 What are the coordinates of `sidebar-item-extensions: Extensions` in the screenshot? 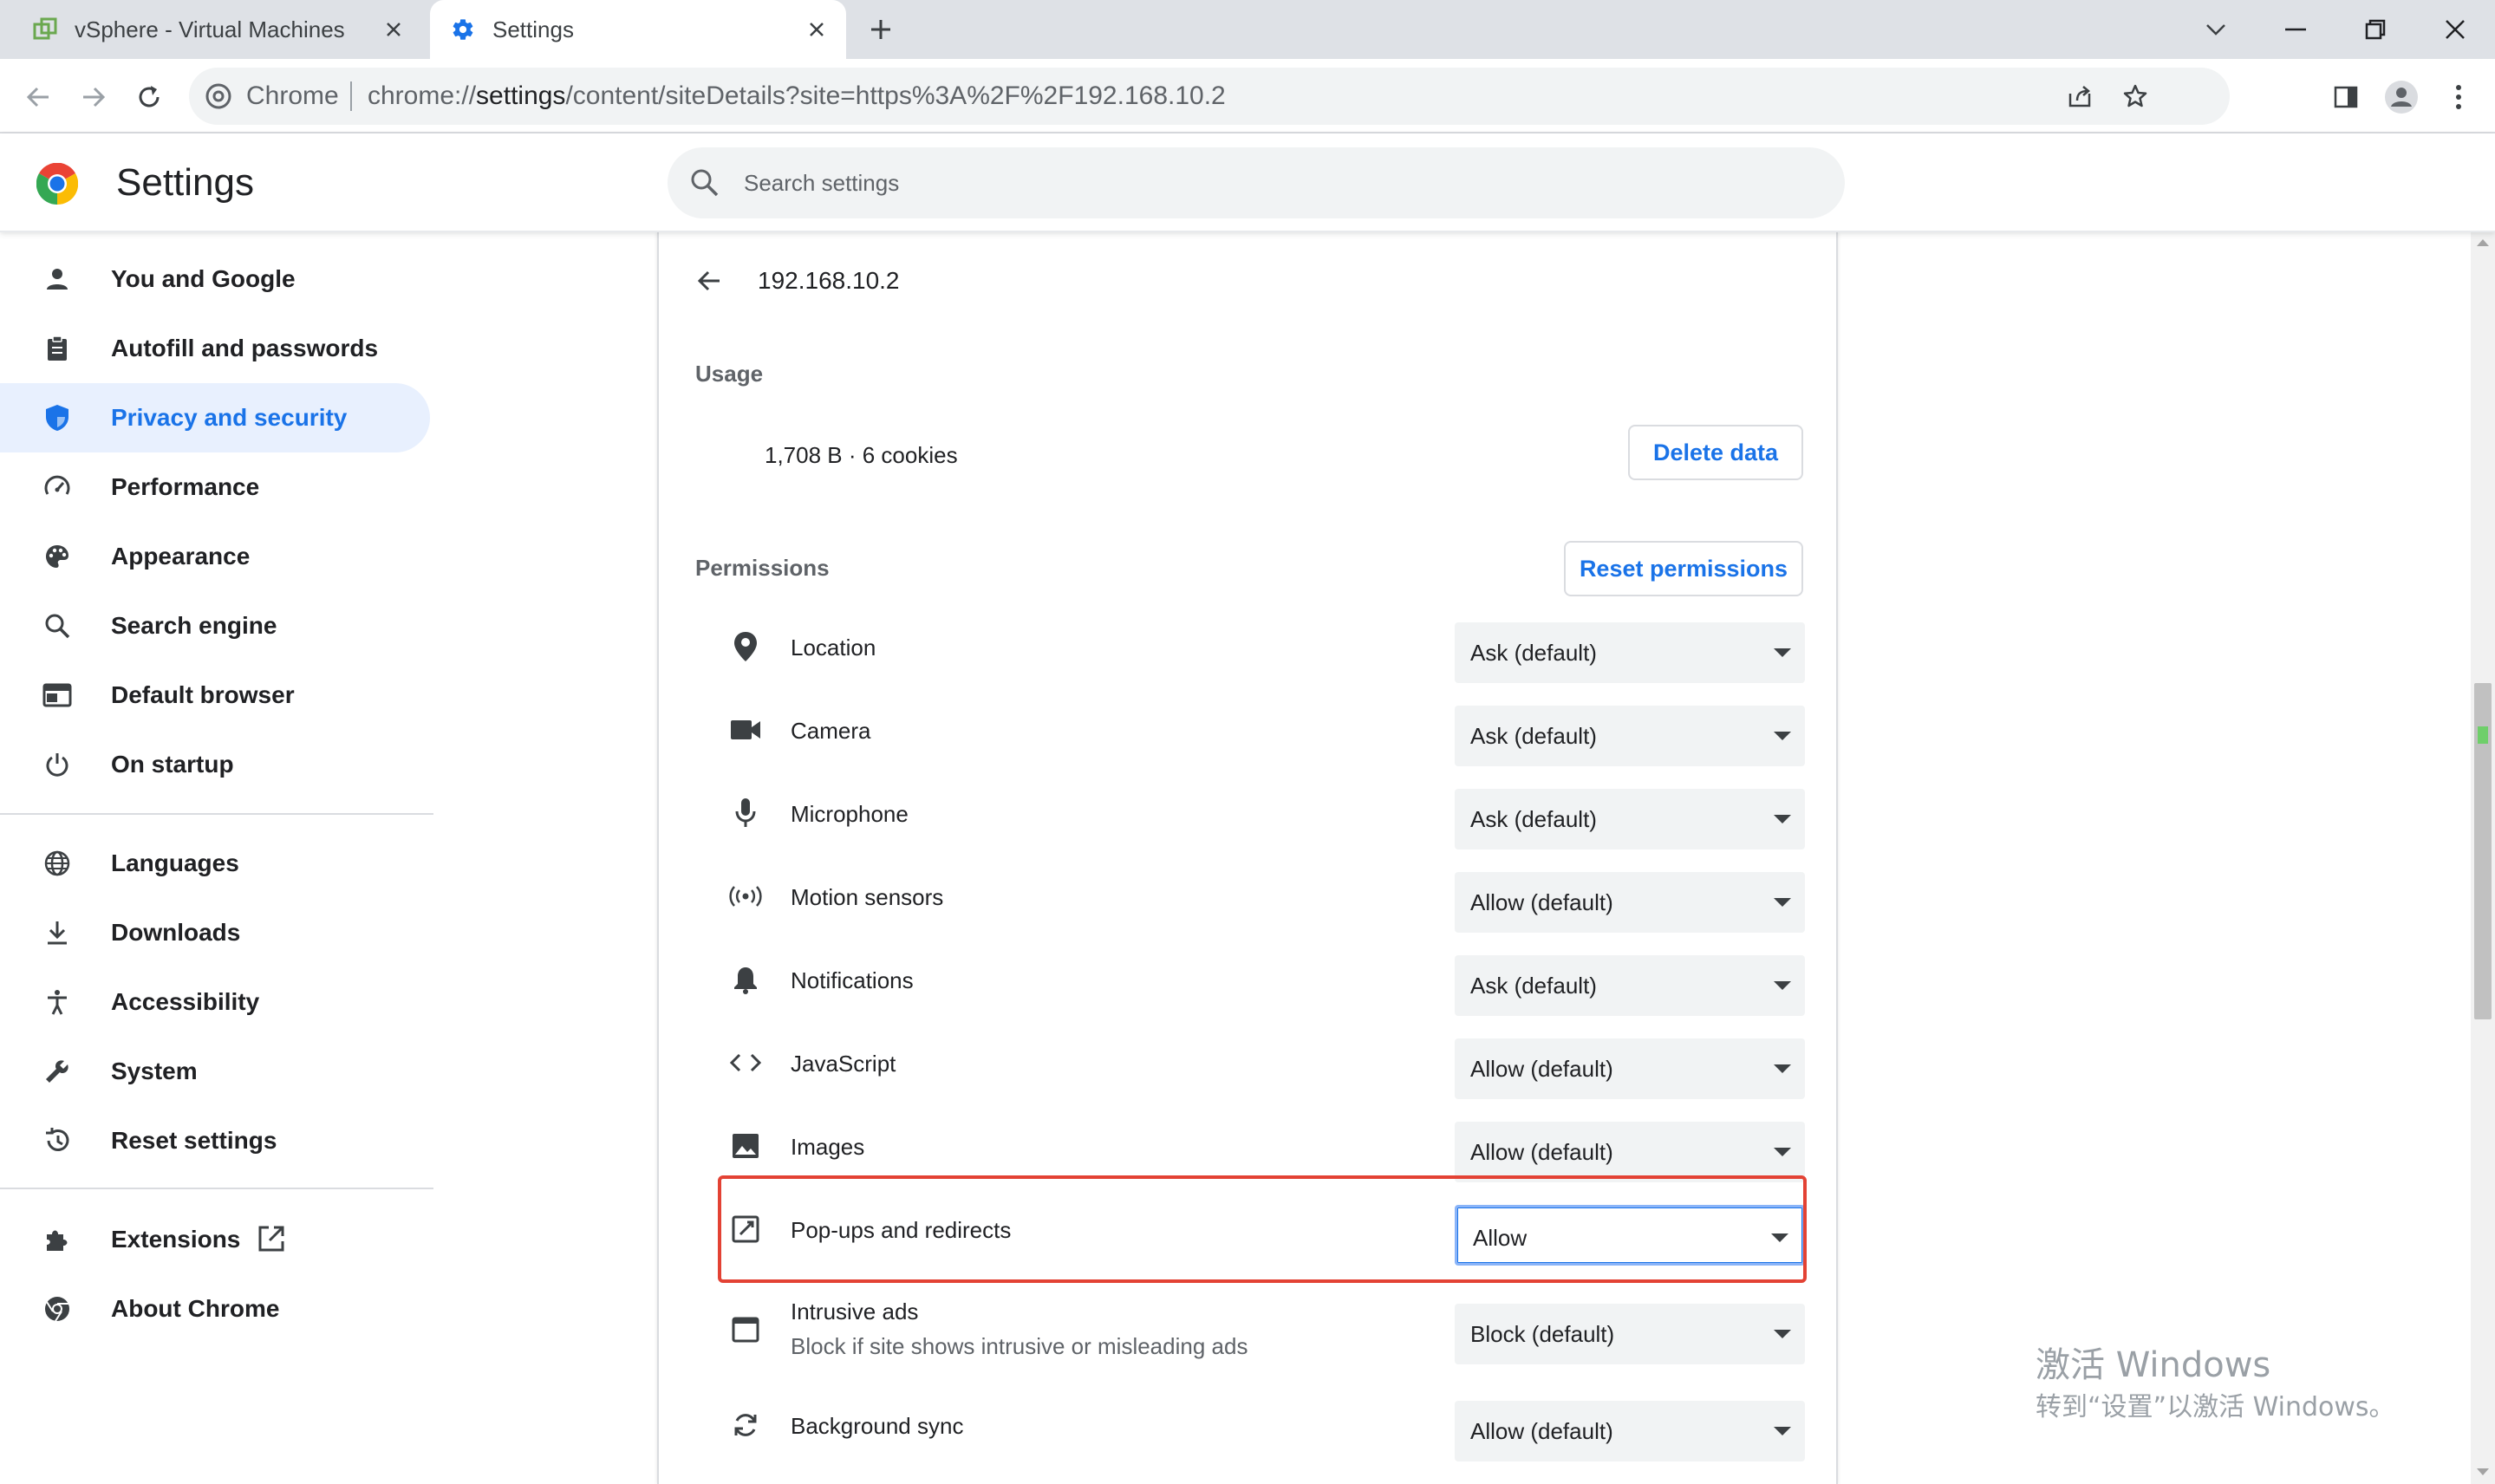 It's located at (215, 1239).